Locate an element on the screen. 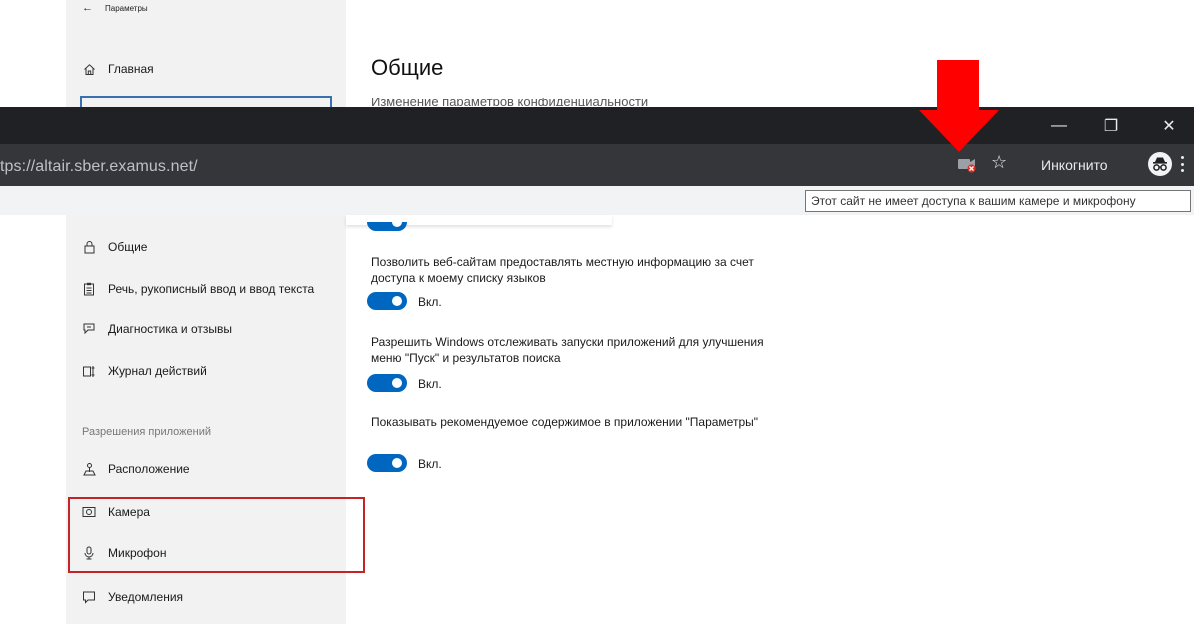 The image size is (1194, 624). notification-icon is located at coordinates (89, 597).